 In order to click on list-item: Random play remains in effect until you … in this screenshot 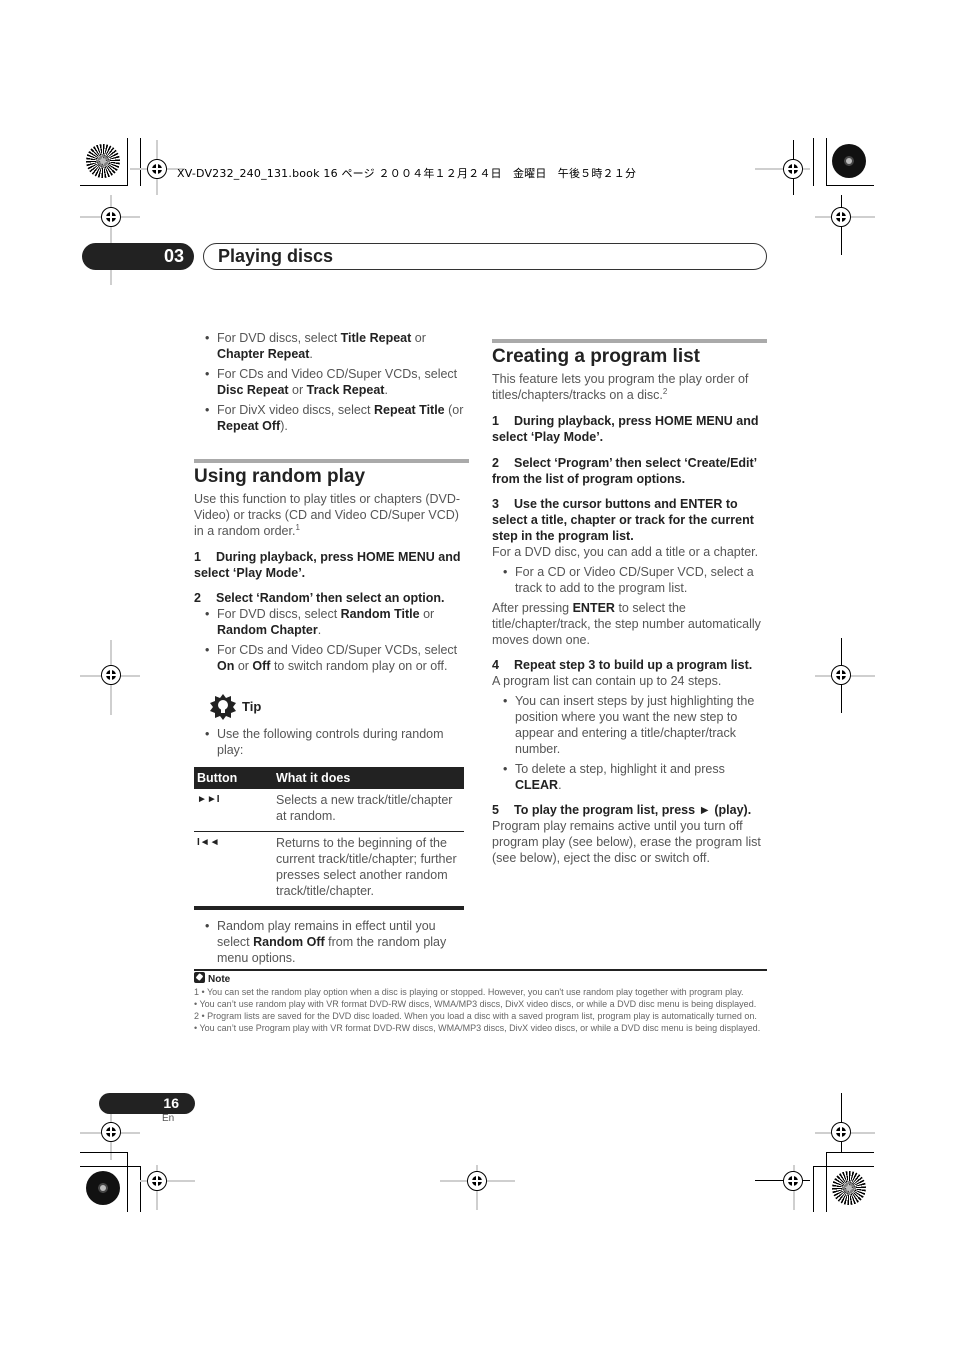, I will do `click(331, 942)`.